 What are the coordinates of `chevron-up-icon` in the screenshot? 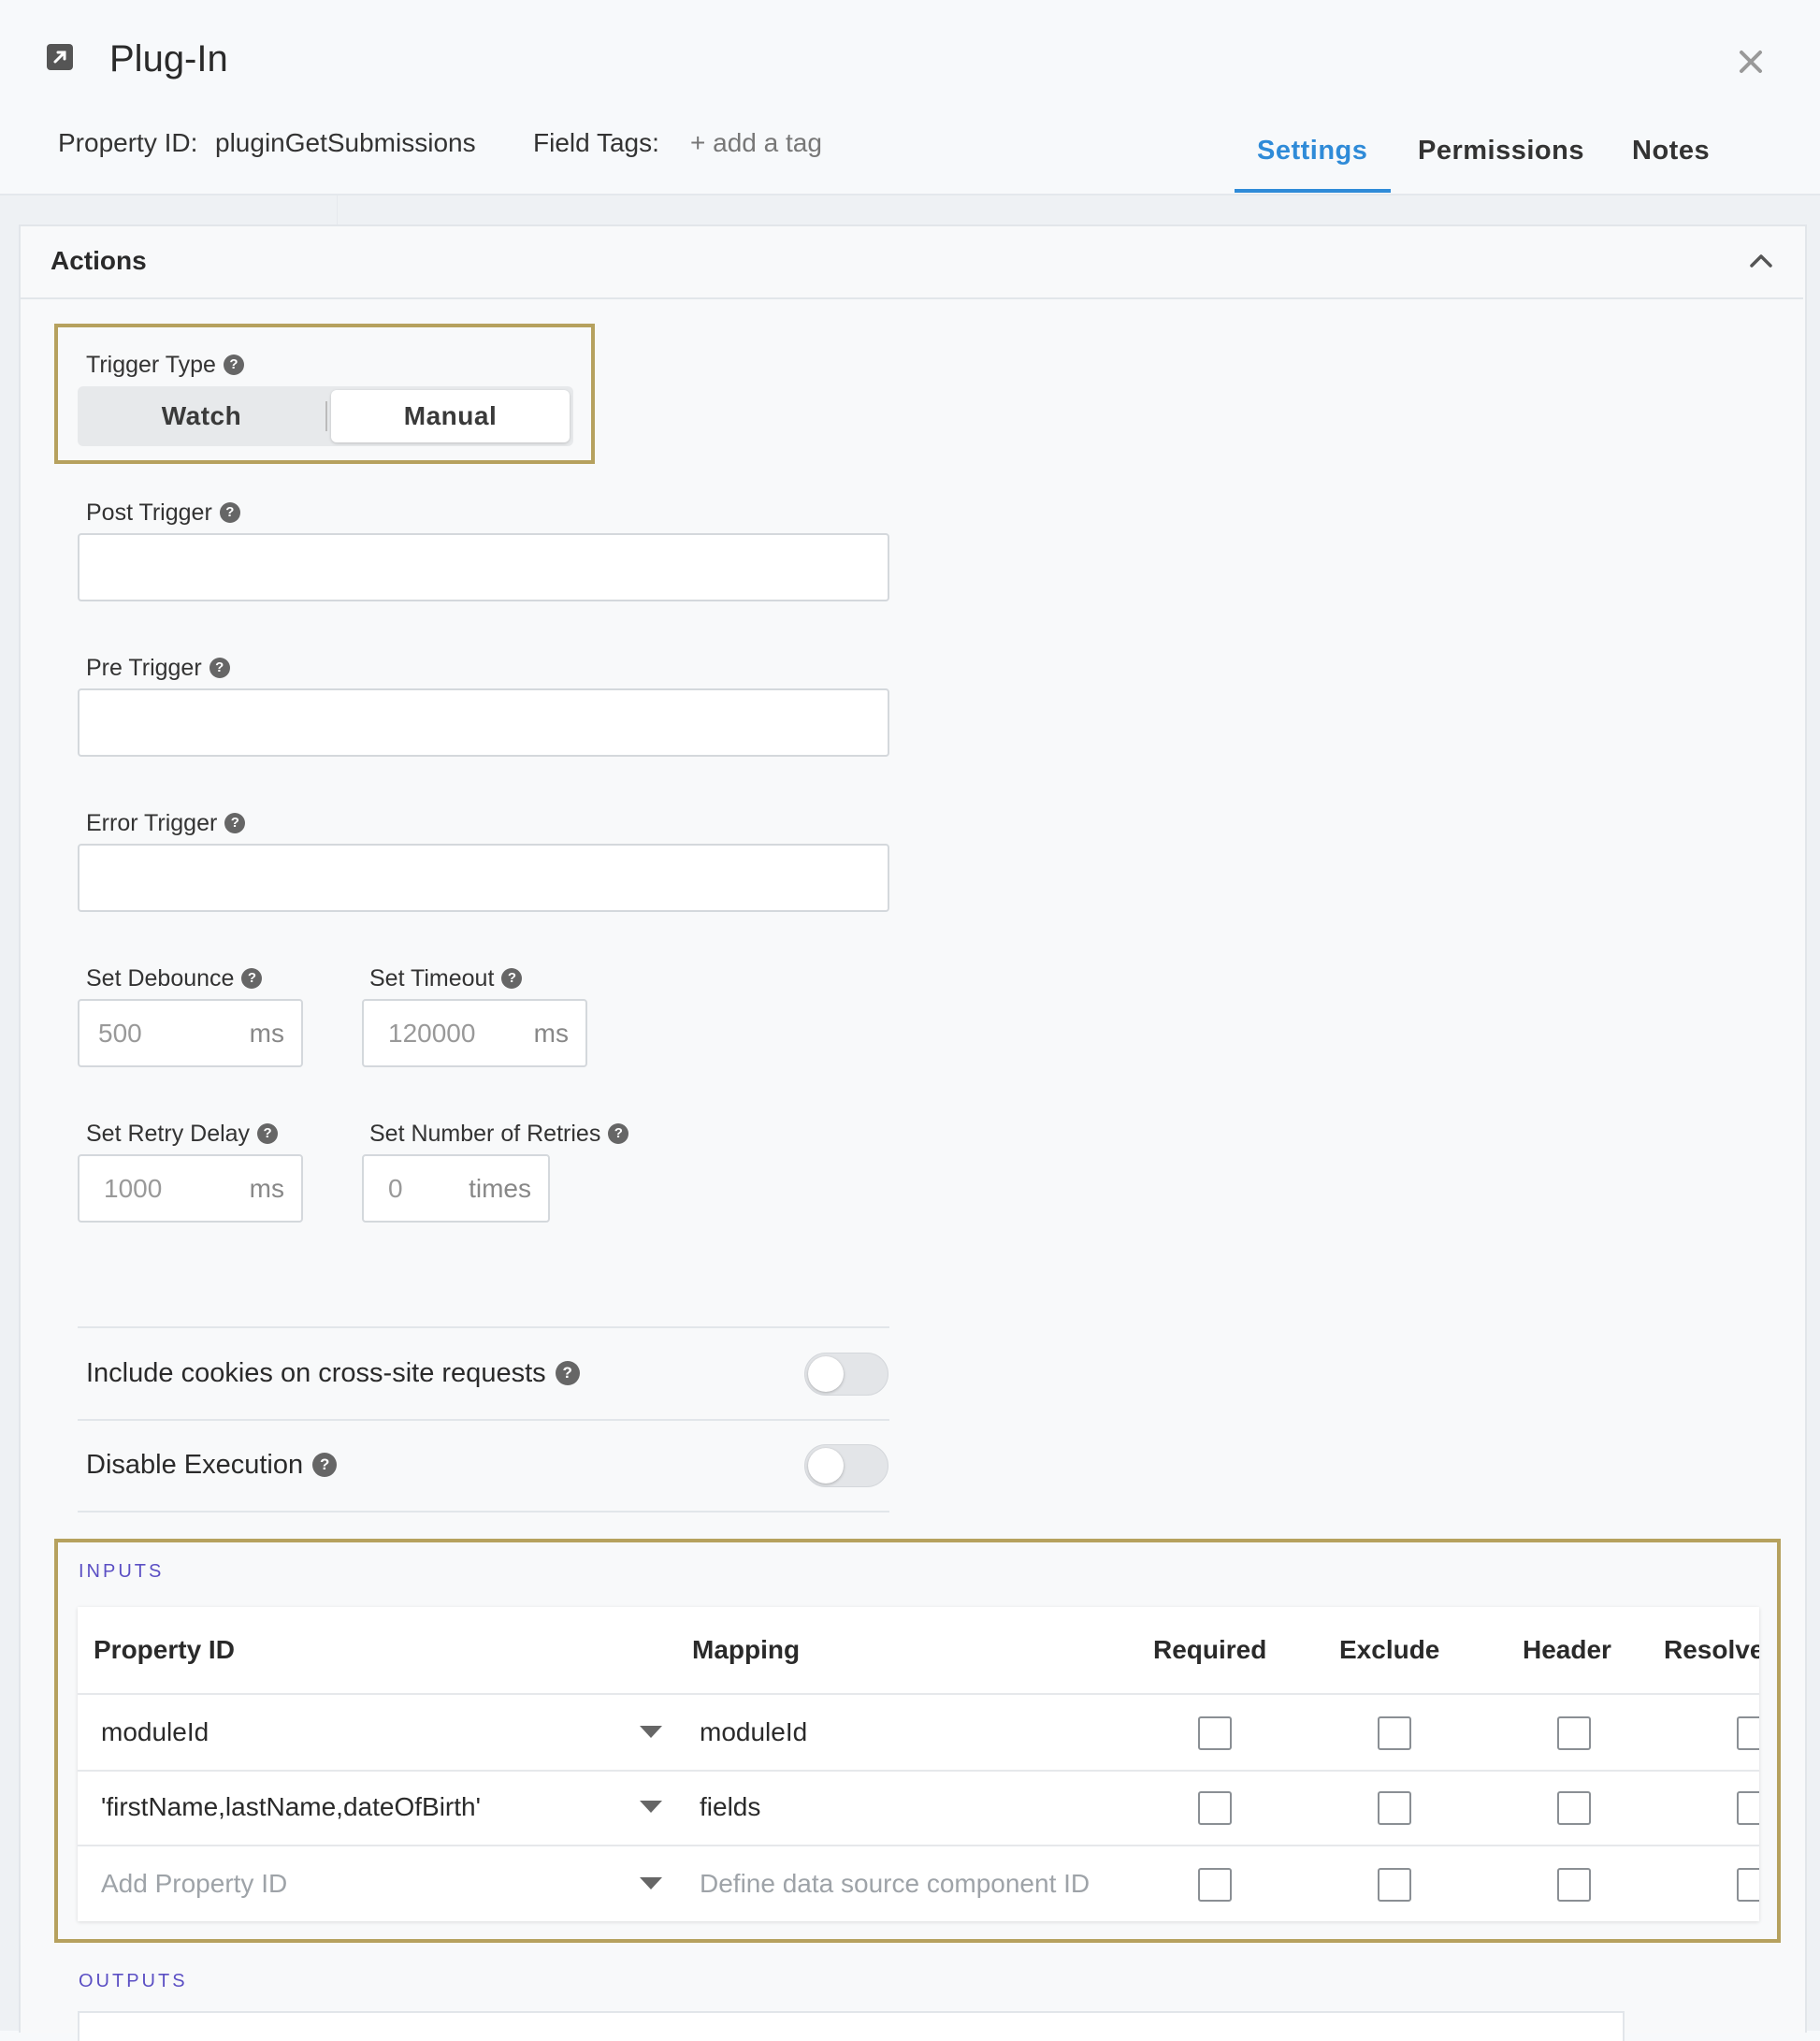 It's located at (1761, 260).